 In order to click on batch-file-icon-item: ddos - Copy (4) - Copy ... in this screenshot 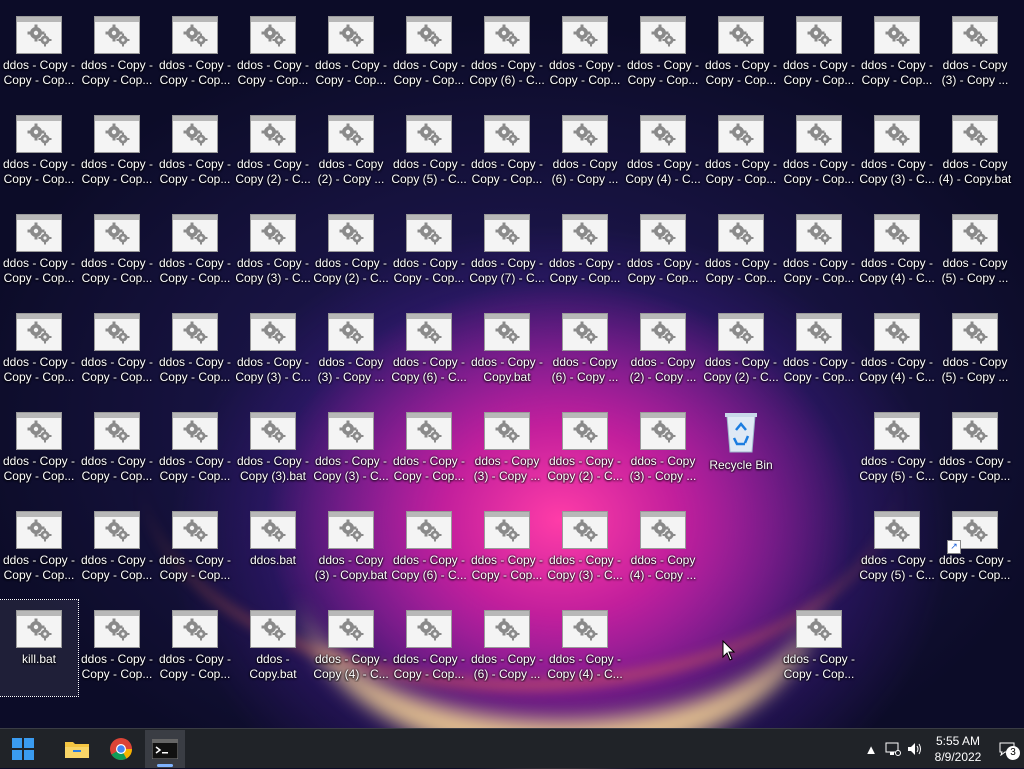, I will do `click(663, 549)`.